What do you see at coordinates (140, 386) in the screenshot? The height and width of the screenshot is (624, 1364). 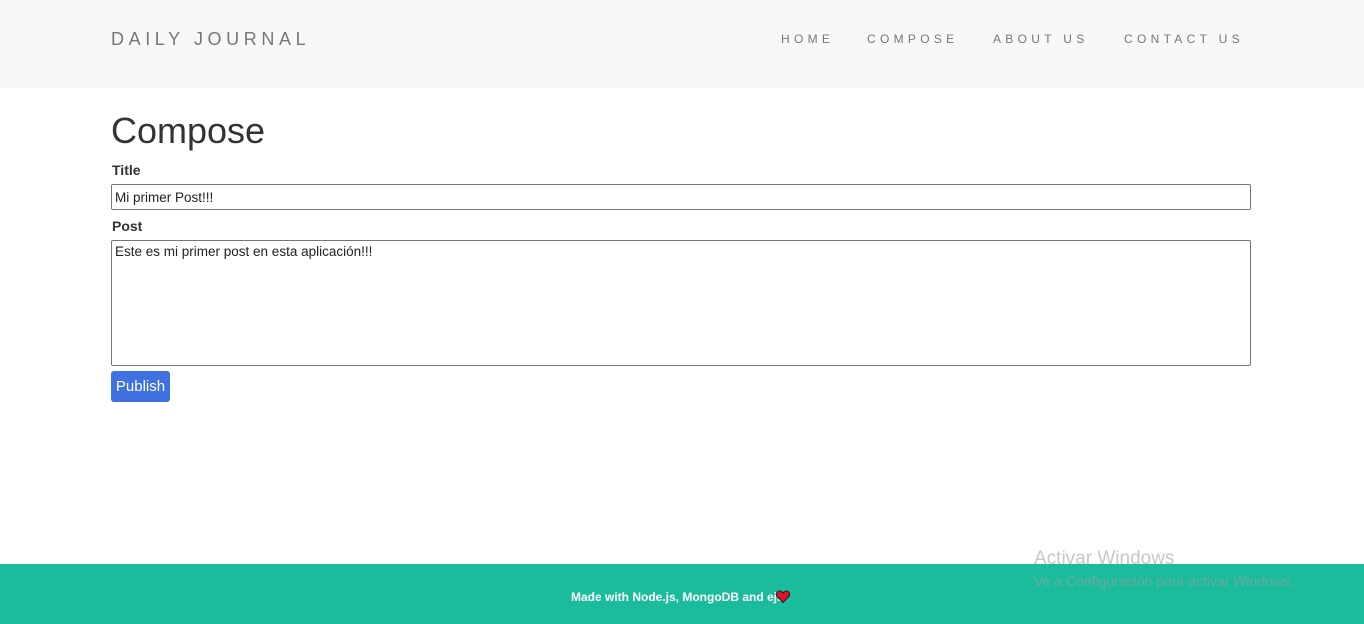 I see `publish-button: Publish` at bounding box center [140, 386].